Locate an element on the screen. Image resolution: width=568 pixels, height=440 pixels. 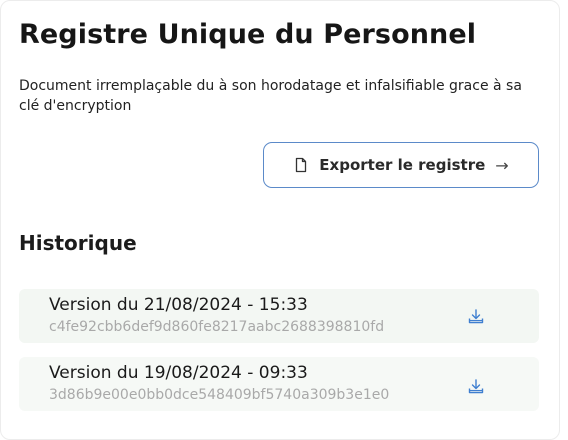
version-hash: 3d86b9e00e0bb0dce548409bf5740a309b3e1e0 is located at coordinates (219, 395).